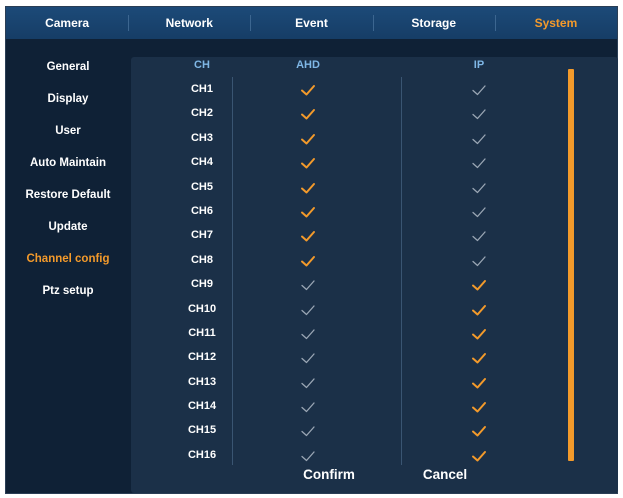 Image resolution: width=623 pixels, height=498 pixels. What do you see at coordinates (374, 90) in the screenshot?
I see `table-row: CH1` at bounding box center [374, 90].